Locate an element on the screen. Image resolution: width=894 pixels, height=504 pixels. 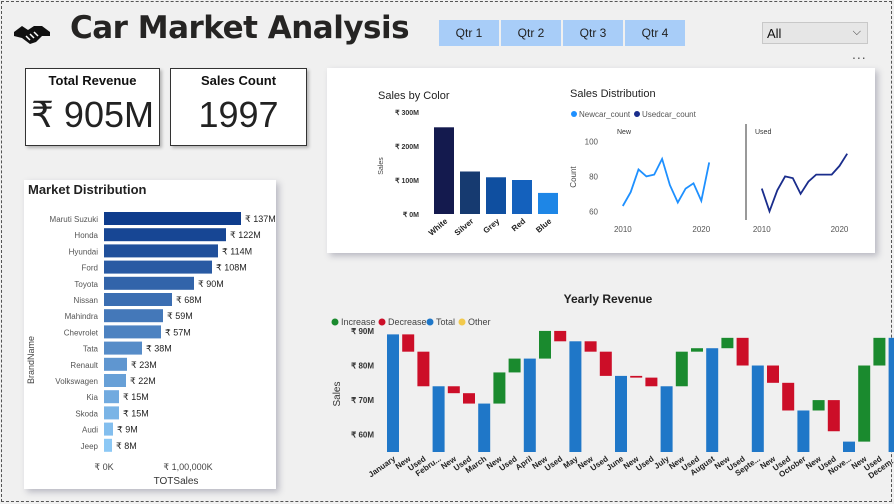
market-bar-ford is located at coordinates (158, 267).